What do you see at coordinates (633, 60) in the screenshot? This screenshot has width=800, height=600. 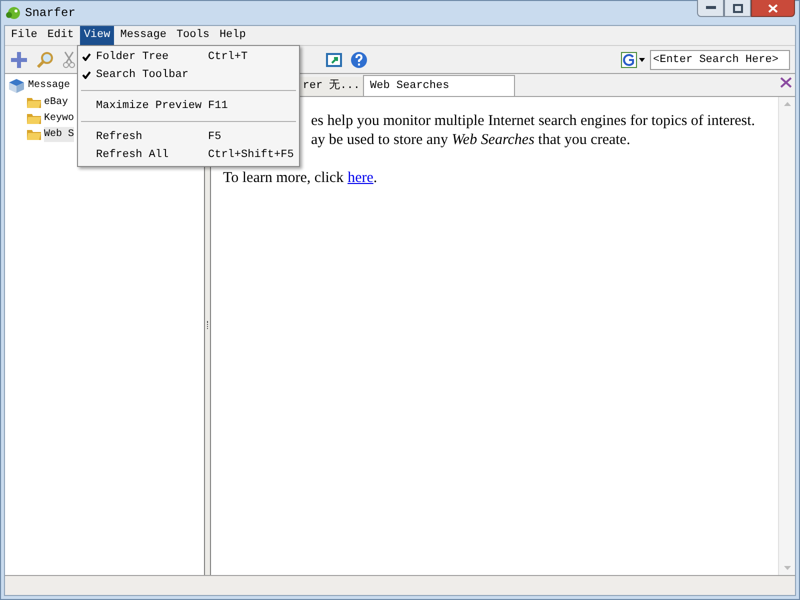 I see `search-engine-dropdown` at bounding box center [633, 60].